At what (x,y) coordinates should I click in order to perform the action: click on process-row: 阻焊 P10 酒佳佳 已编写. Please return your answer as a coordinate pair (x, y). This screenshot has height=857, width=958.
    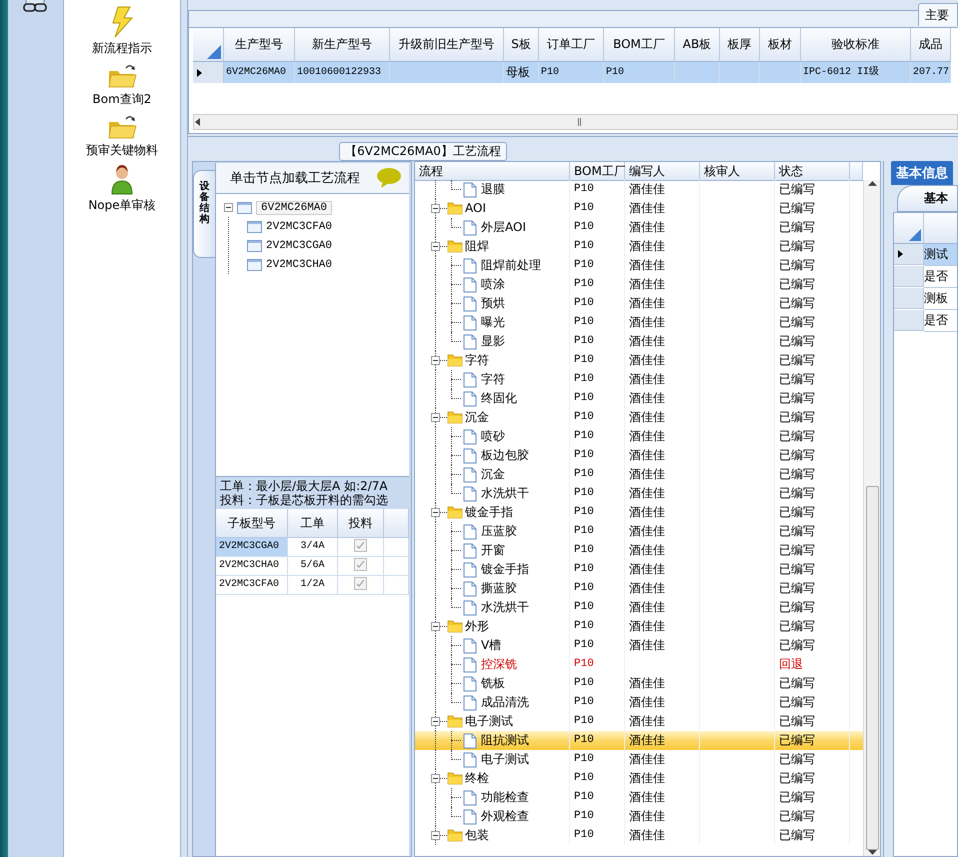
    Looking at the image, I should click on (639, 246).